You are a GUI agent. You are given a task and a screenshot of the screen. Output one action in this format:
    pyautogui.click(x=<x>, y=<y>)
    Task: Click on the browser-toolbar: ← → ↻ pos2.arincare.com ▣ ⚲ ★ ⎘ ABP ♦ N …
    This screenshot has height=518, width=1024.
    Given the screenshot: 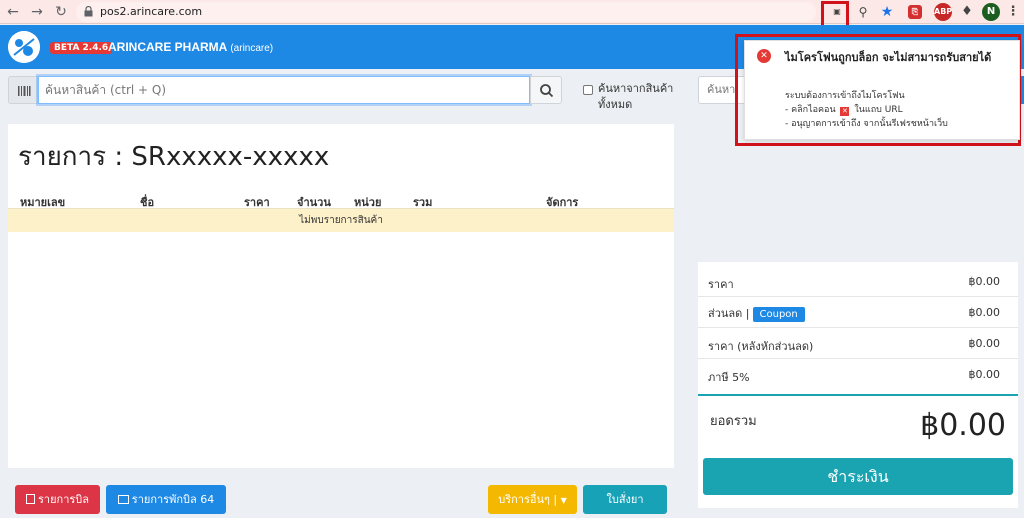 What is the action you would take?
    pyautogui.click(x=512, y=12)
    